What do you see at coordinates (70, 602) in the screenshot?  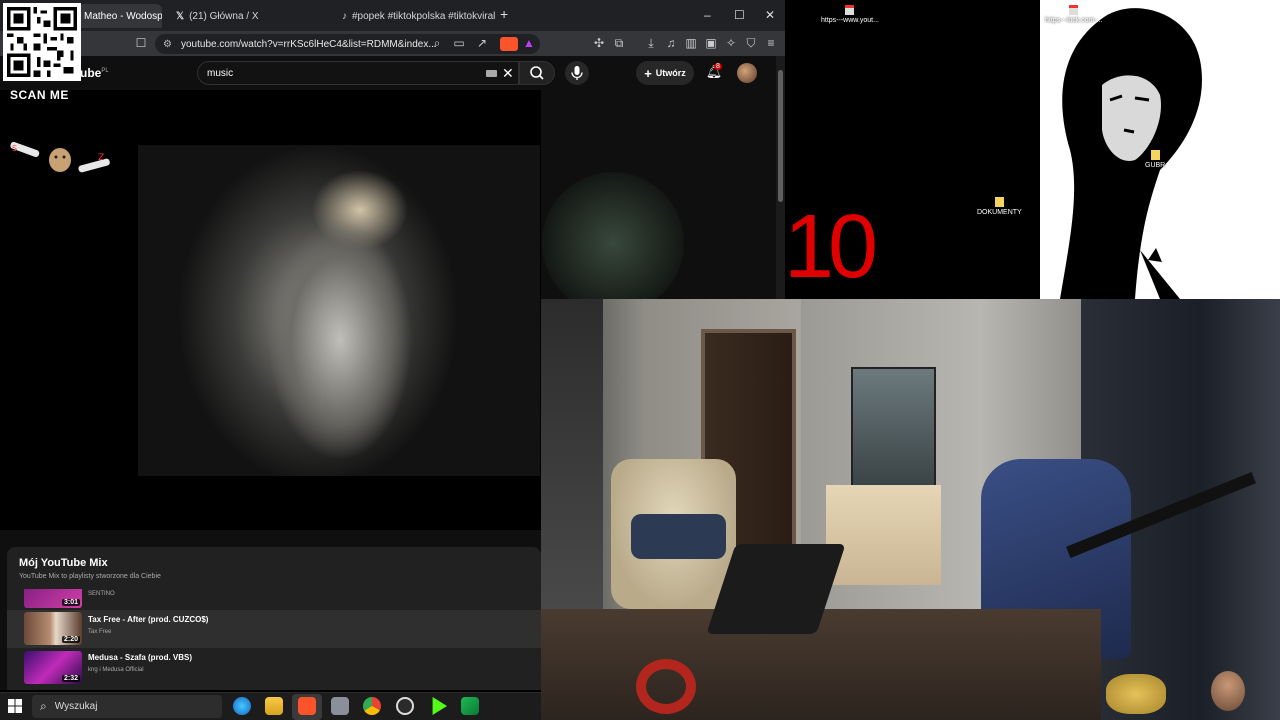 I see `video-duration: 3:01` at bounding box center [70, 602].